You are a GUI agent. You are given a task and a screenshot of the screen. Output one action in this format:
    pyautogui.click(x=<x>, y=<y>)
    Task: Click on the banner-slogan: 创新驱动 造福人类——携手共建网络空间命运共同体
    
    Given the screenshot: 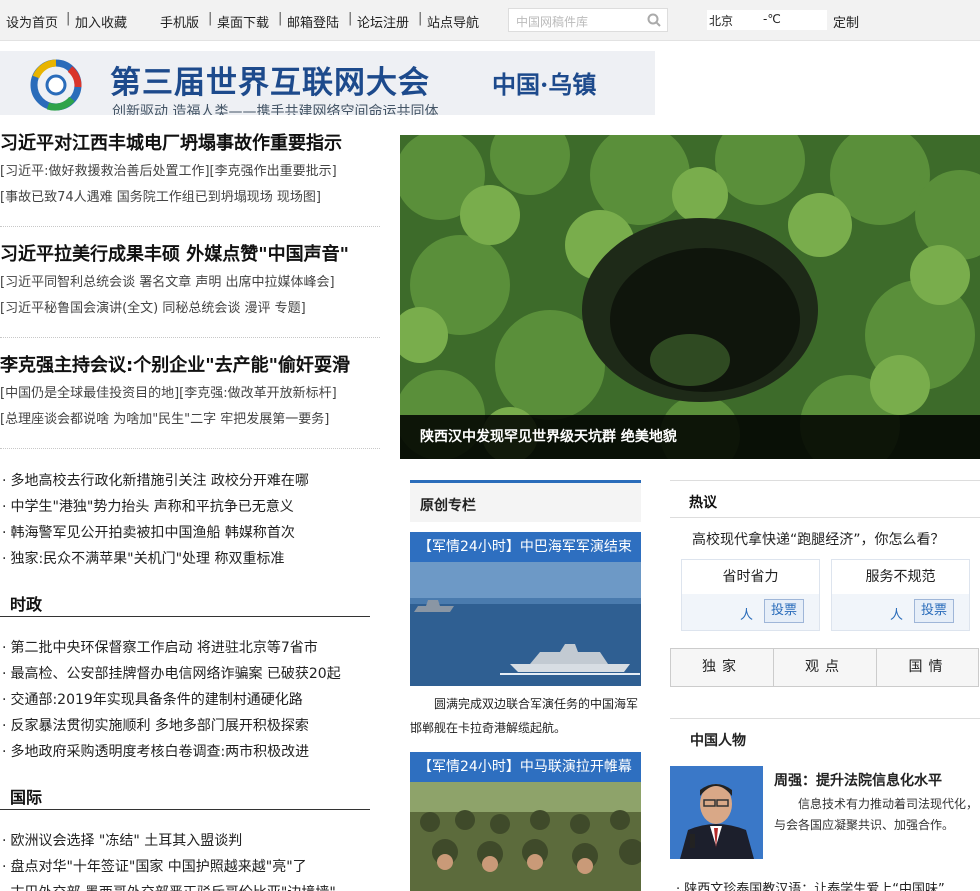 What is the action you would take?
    pyautogui.click(x=275, y=109)
    